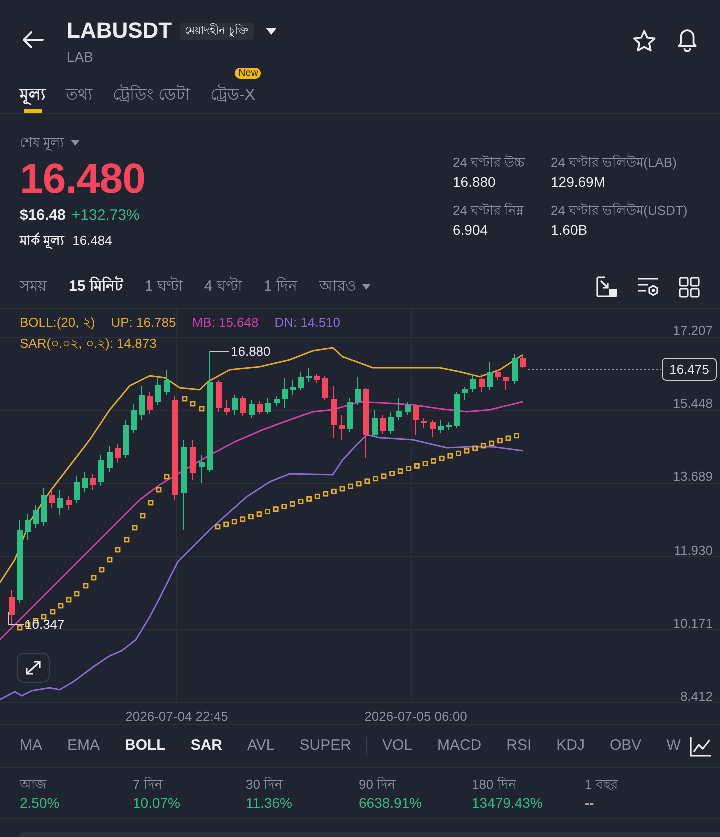 The height and width of the screenshot is (837, 720). What do you see at coordinates (693, 476) in the screenshot?
I see `price-axis-label: 13.689` at bounding box center [693, 476].